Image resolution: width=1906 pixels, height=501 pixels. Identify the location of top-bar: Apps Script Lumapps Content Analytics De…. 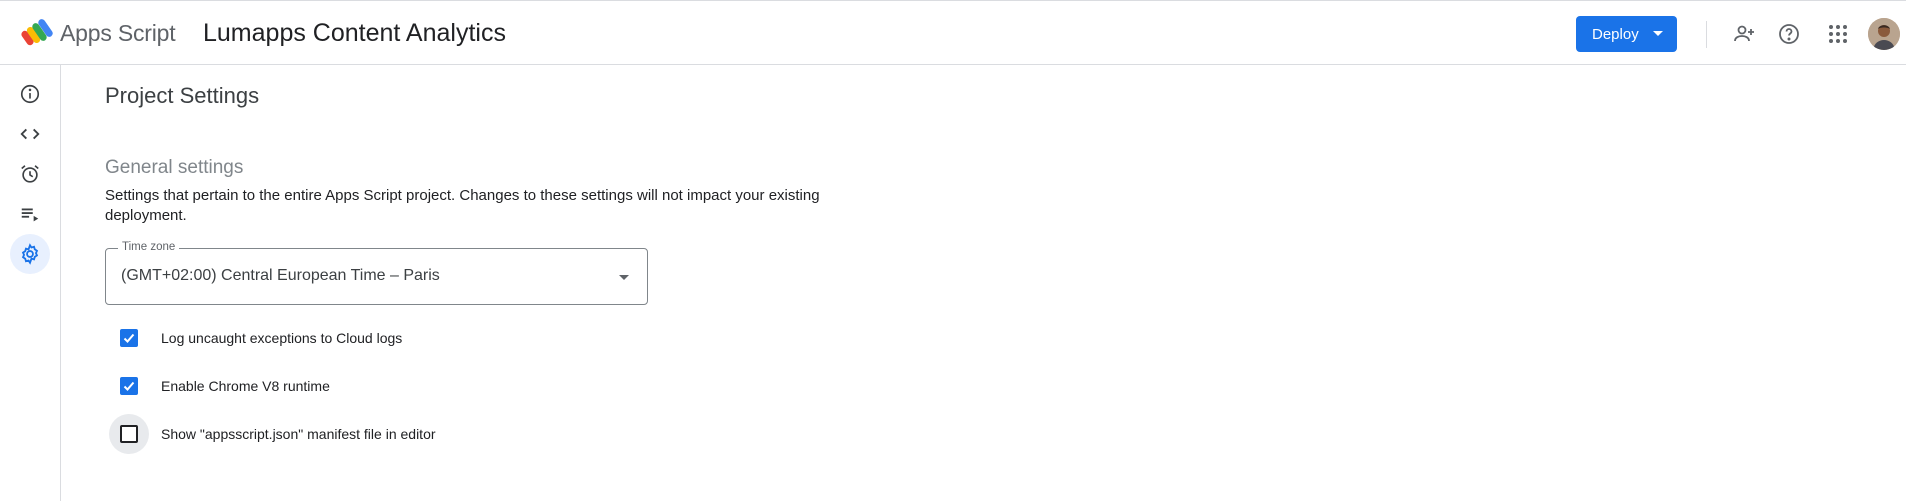
(953, 32).